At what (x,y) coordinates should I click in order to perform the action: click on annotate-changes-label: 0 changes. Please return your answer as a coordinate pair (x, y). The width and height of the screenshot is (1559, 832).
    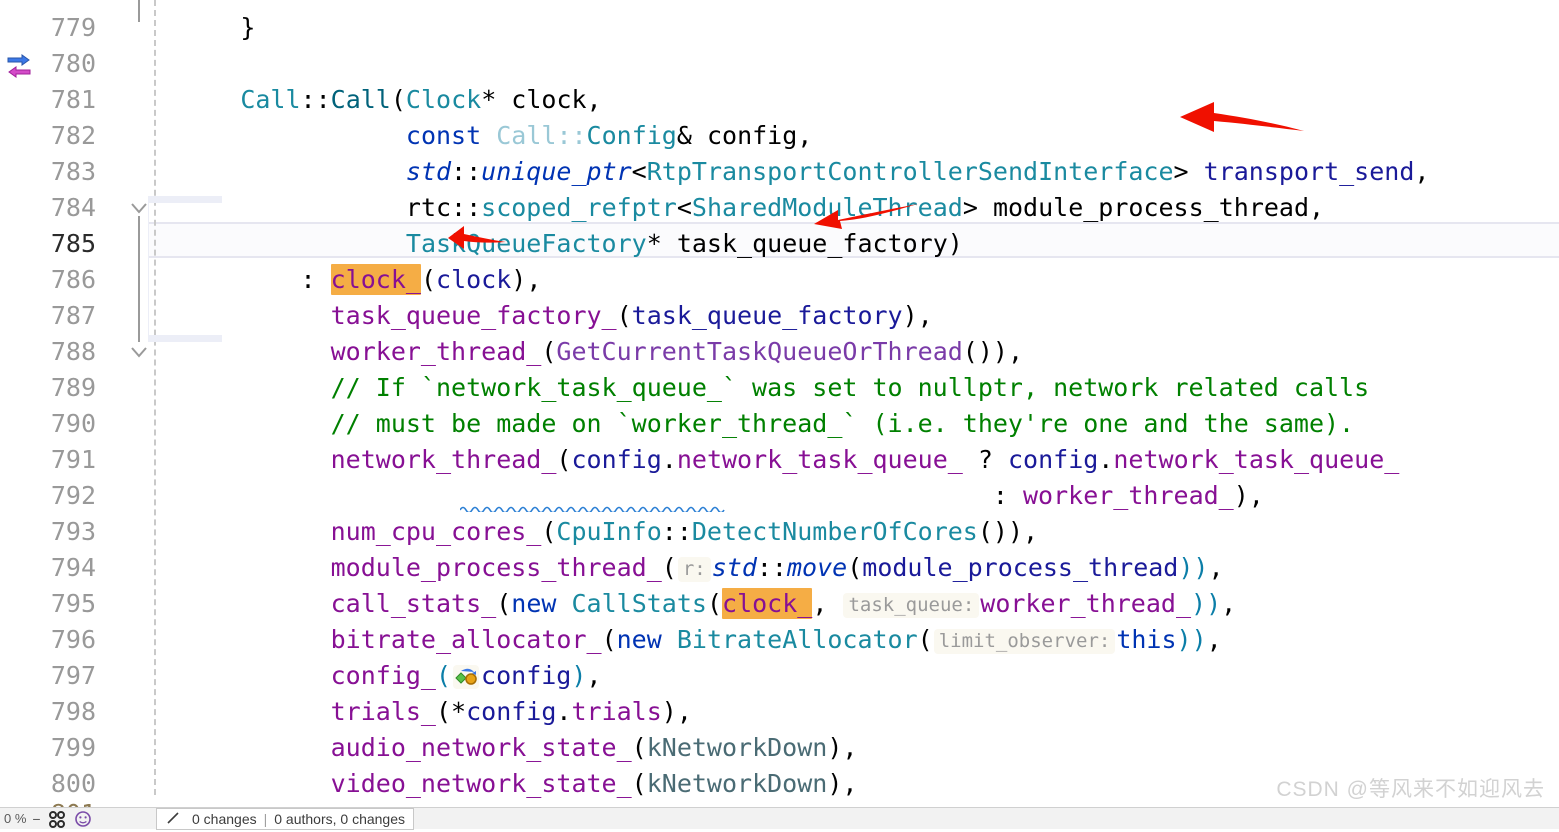
    Looking at the image, I should click on (224, 818).